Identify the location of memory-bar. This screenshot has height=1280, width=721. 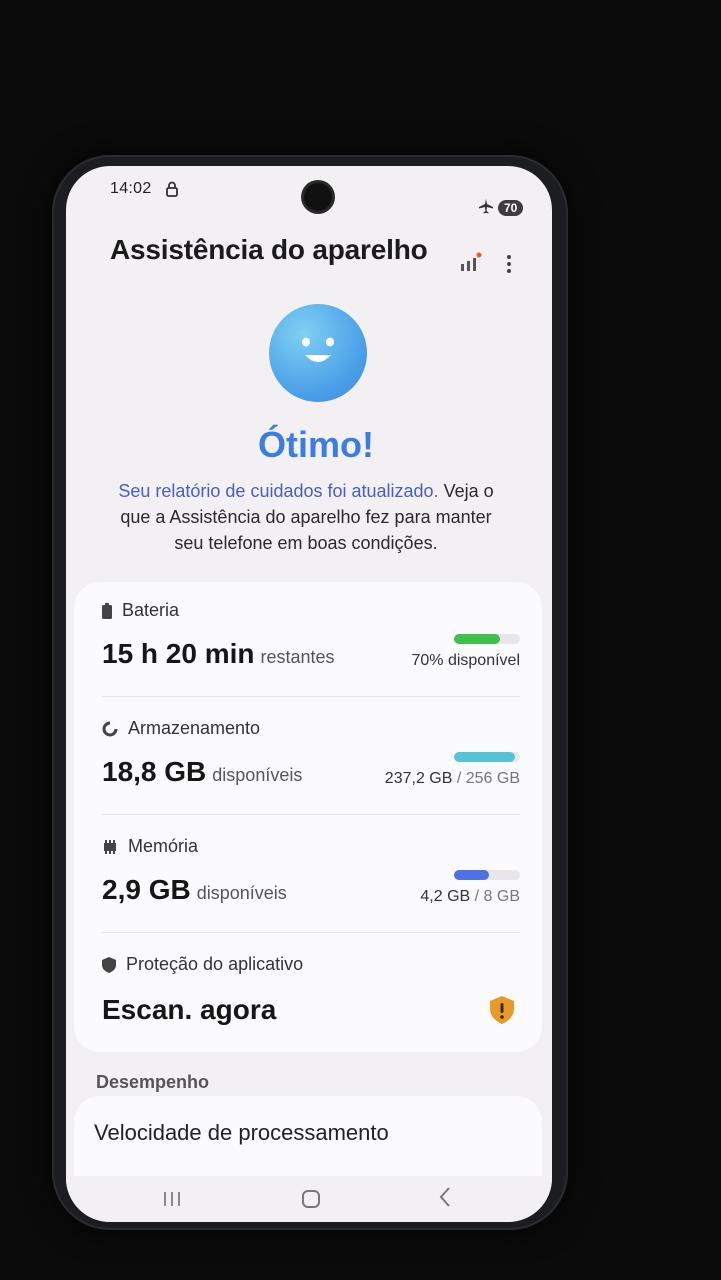
(487, 875).